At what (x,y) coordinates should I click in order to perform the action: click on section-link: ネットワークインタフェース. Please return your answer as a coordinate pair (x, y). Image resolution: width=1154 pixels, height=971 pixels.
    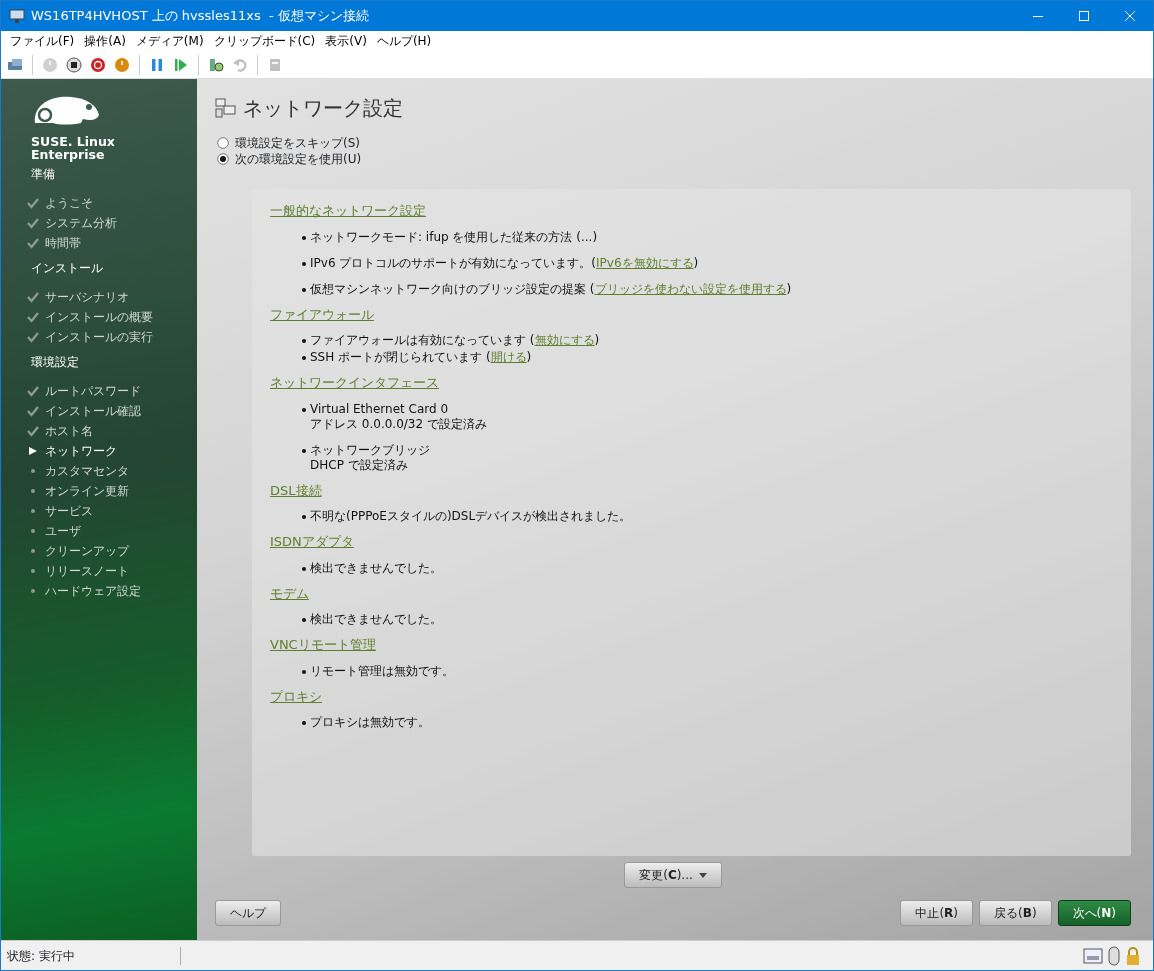
    Looking at the image, I should click on (354, 383).